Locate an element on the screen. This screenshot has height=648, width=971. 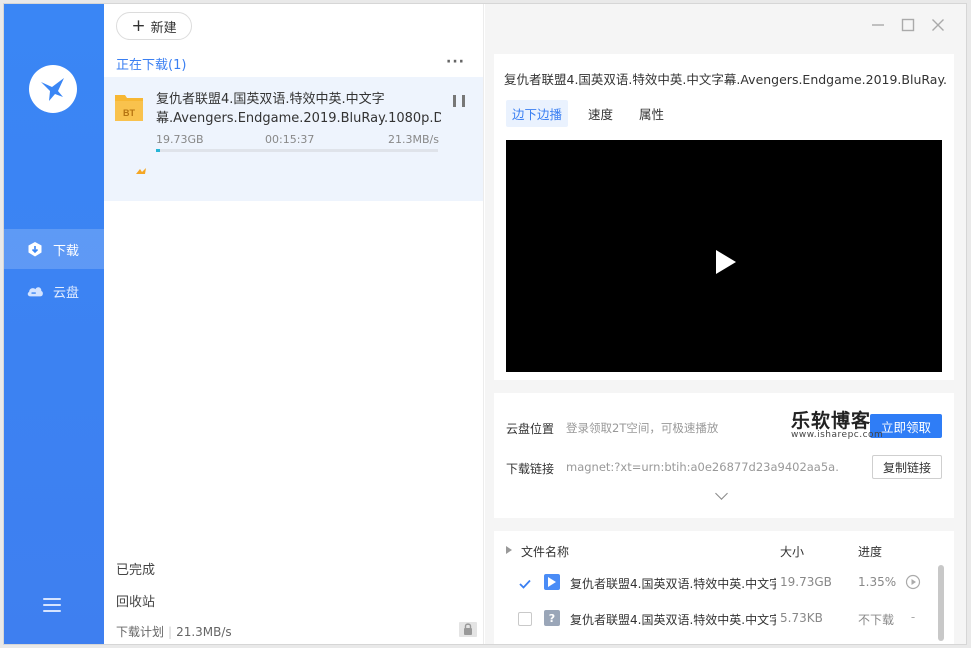
copy-link-button: 复制链接 is located at coordinates (907, 467).